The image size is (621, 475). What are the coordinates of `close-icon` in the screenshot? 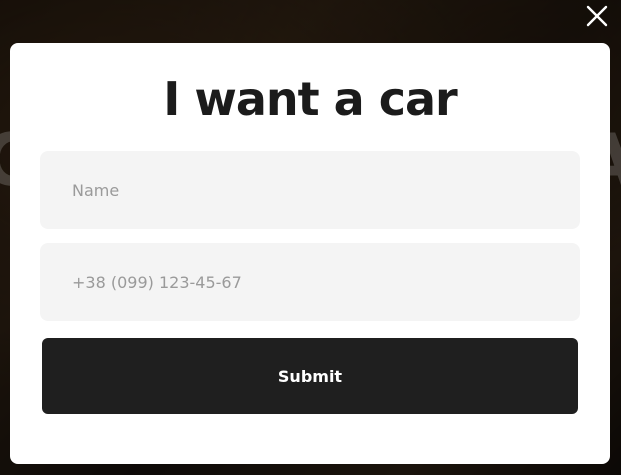 It's located at (597, 16).